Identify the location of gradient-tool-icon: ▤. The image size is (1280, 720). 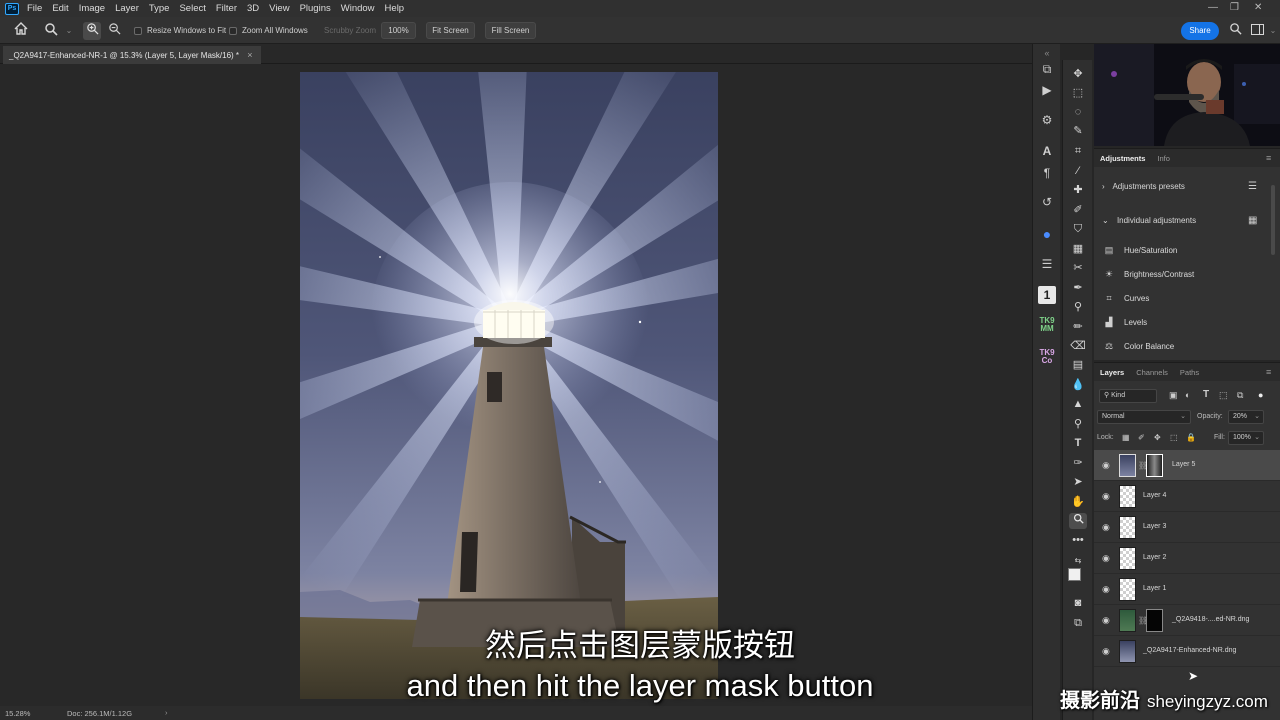
(1078, 365).